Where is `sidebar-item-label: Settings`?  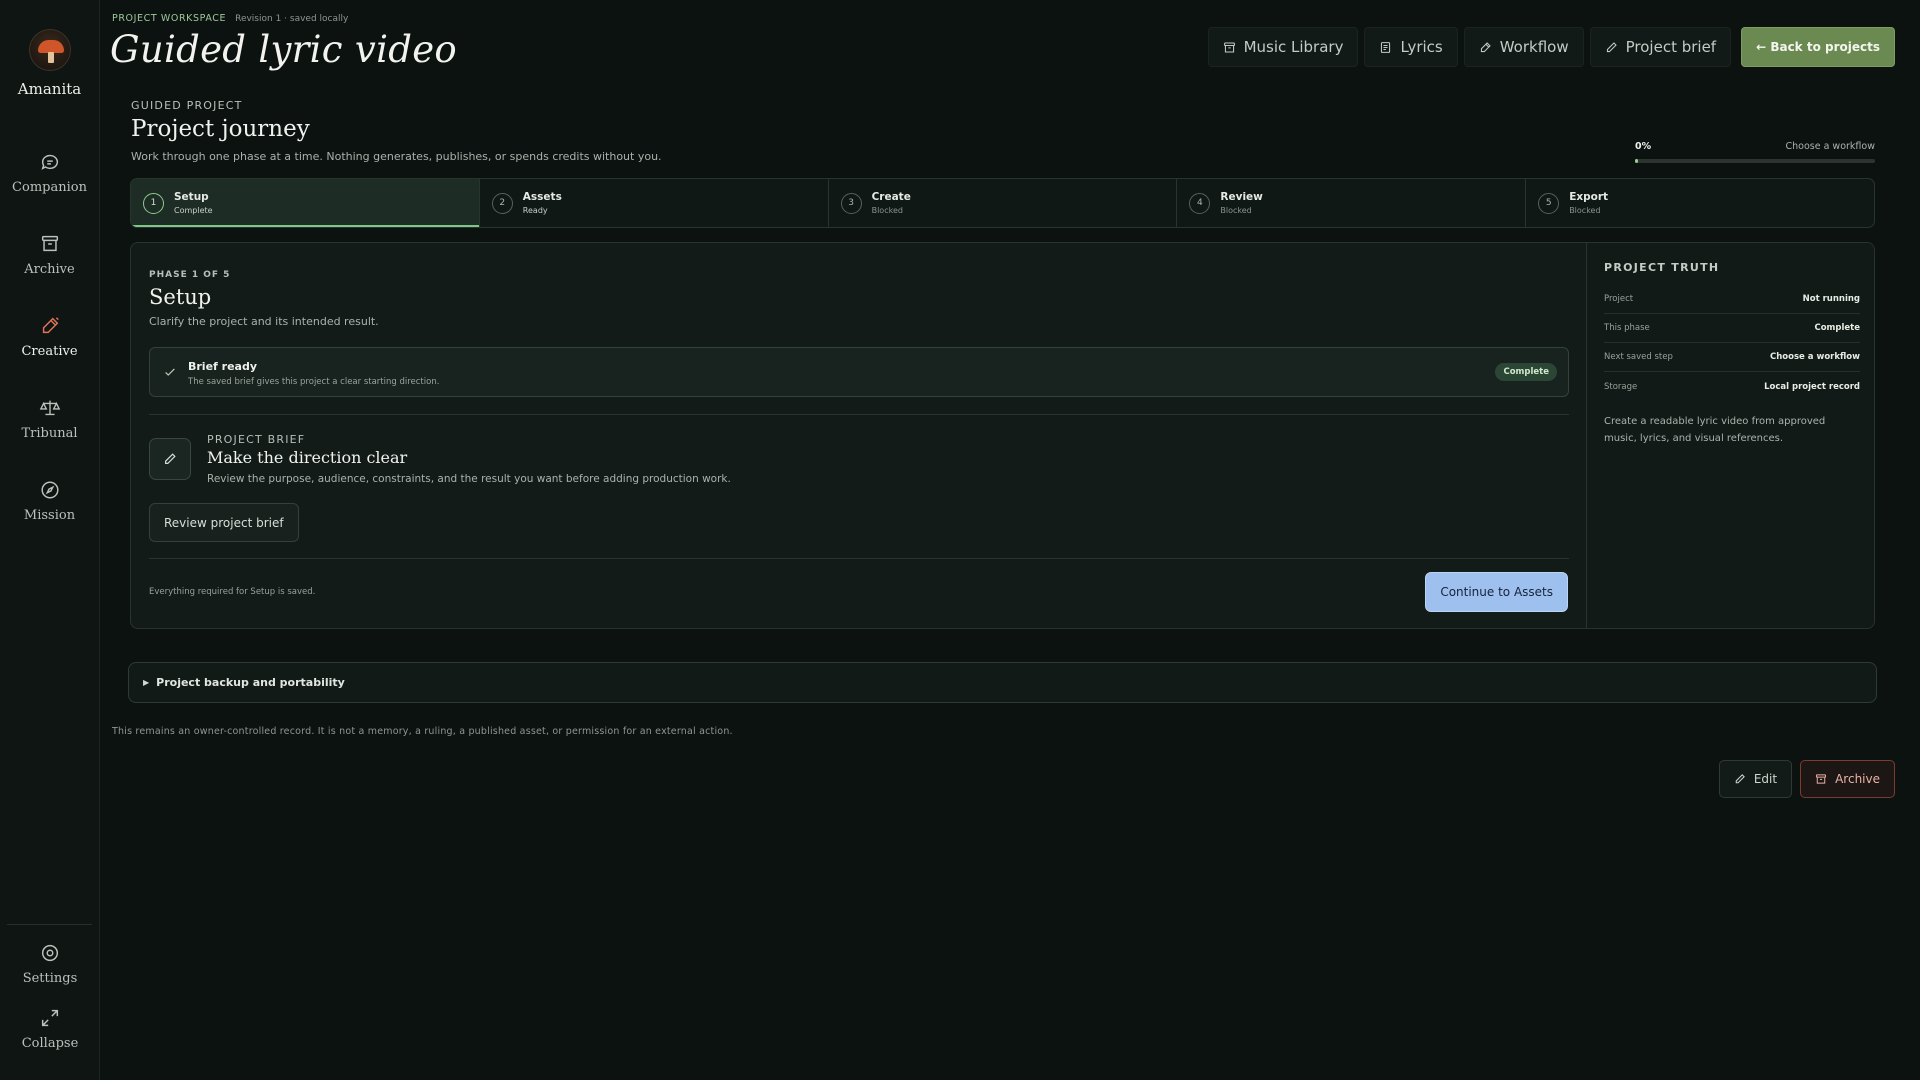 sidebar-item-label: Settings is located at coordinates (50, 978).